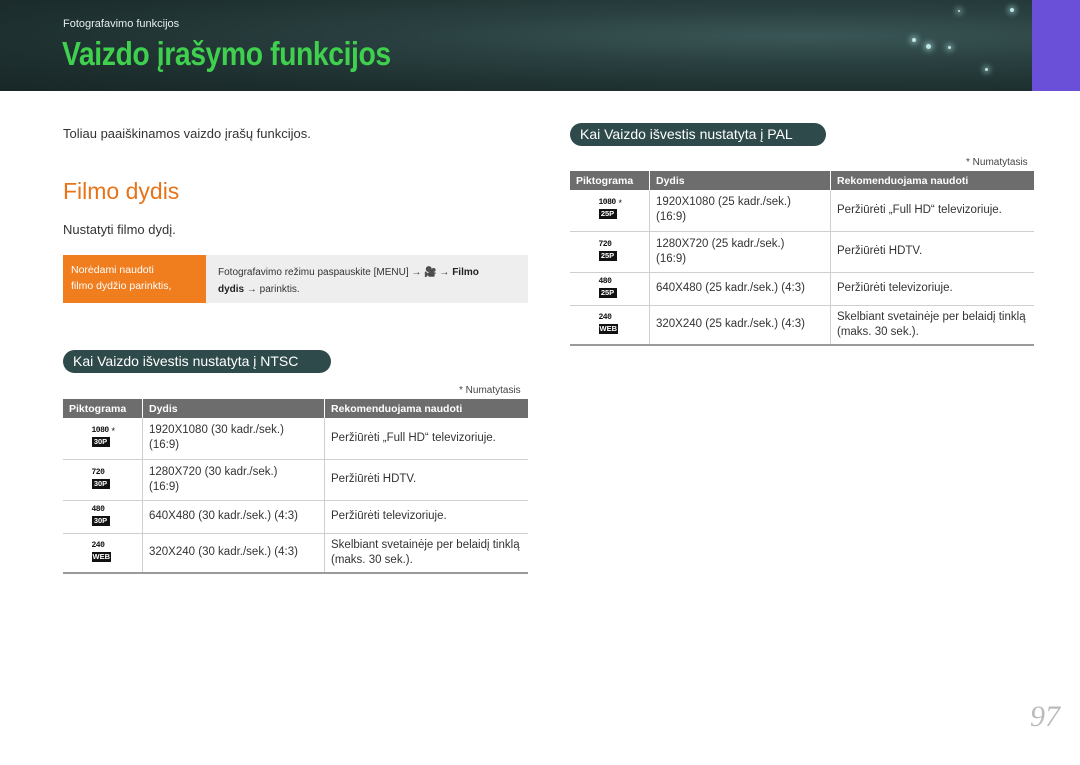  Describe the element at coordinates (997, 162) in the screenshot. I see `pal-default-note: * Numatytasis` at that location.